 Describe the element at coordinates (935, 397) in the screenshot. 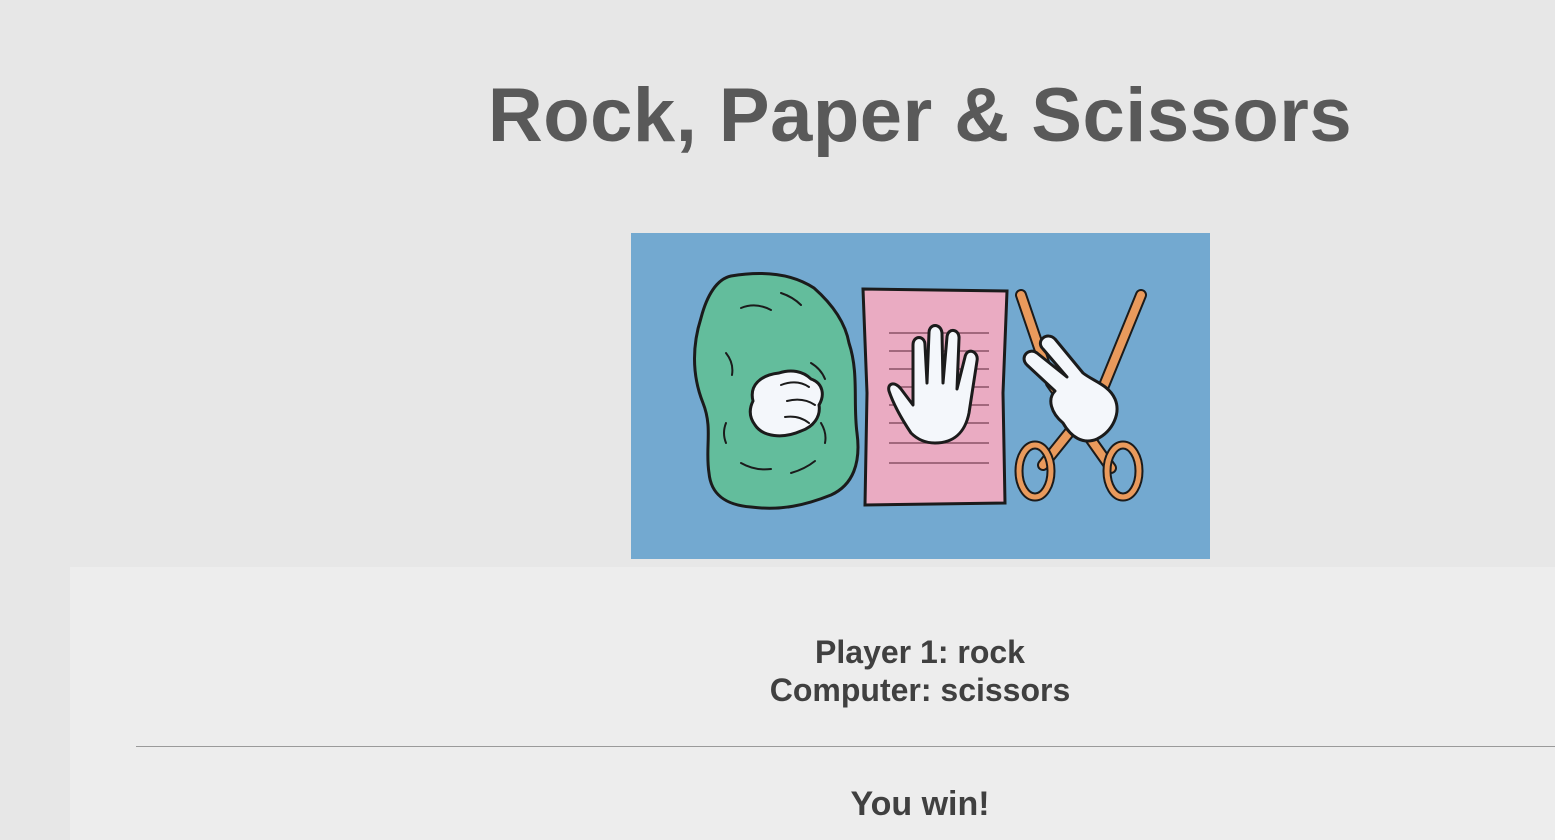

I see `paper-icon` at that location.